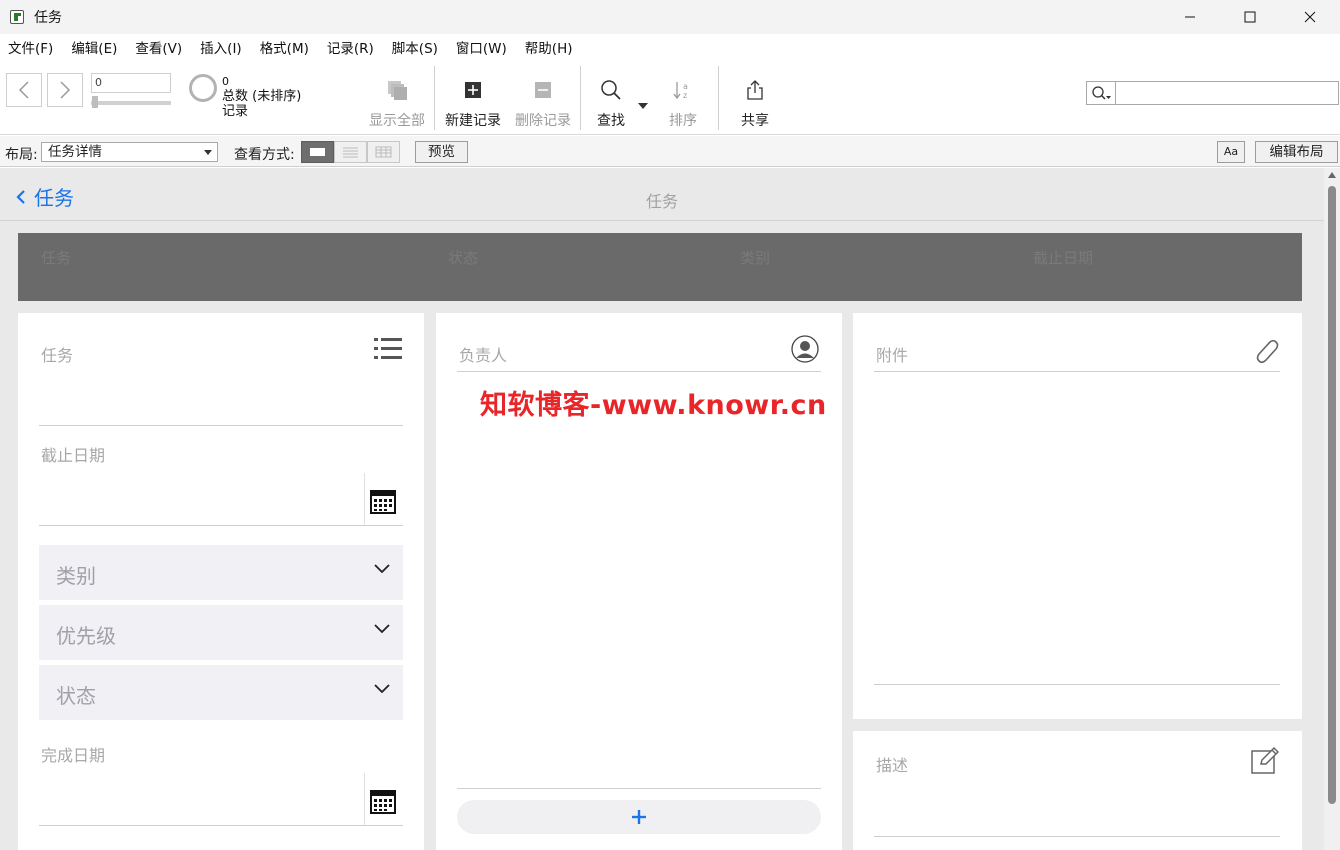  I want to click on header-column-status: 状态, so click(463, 258).